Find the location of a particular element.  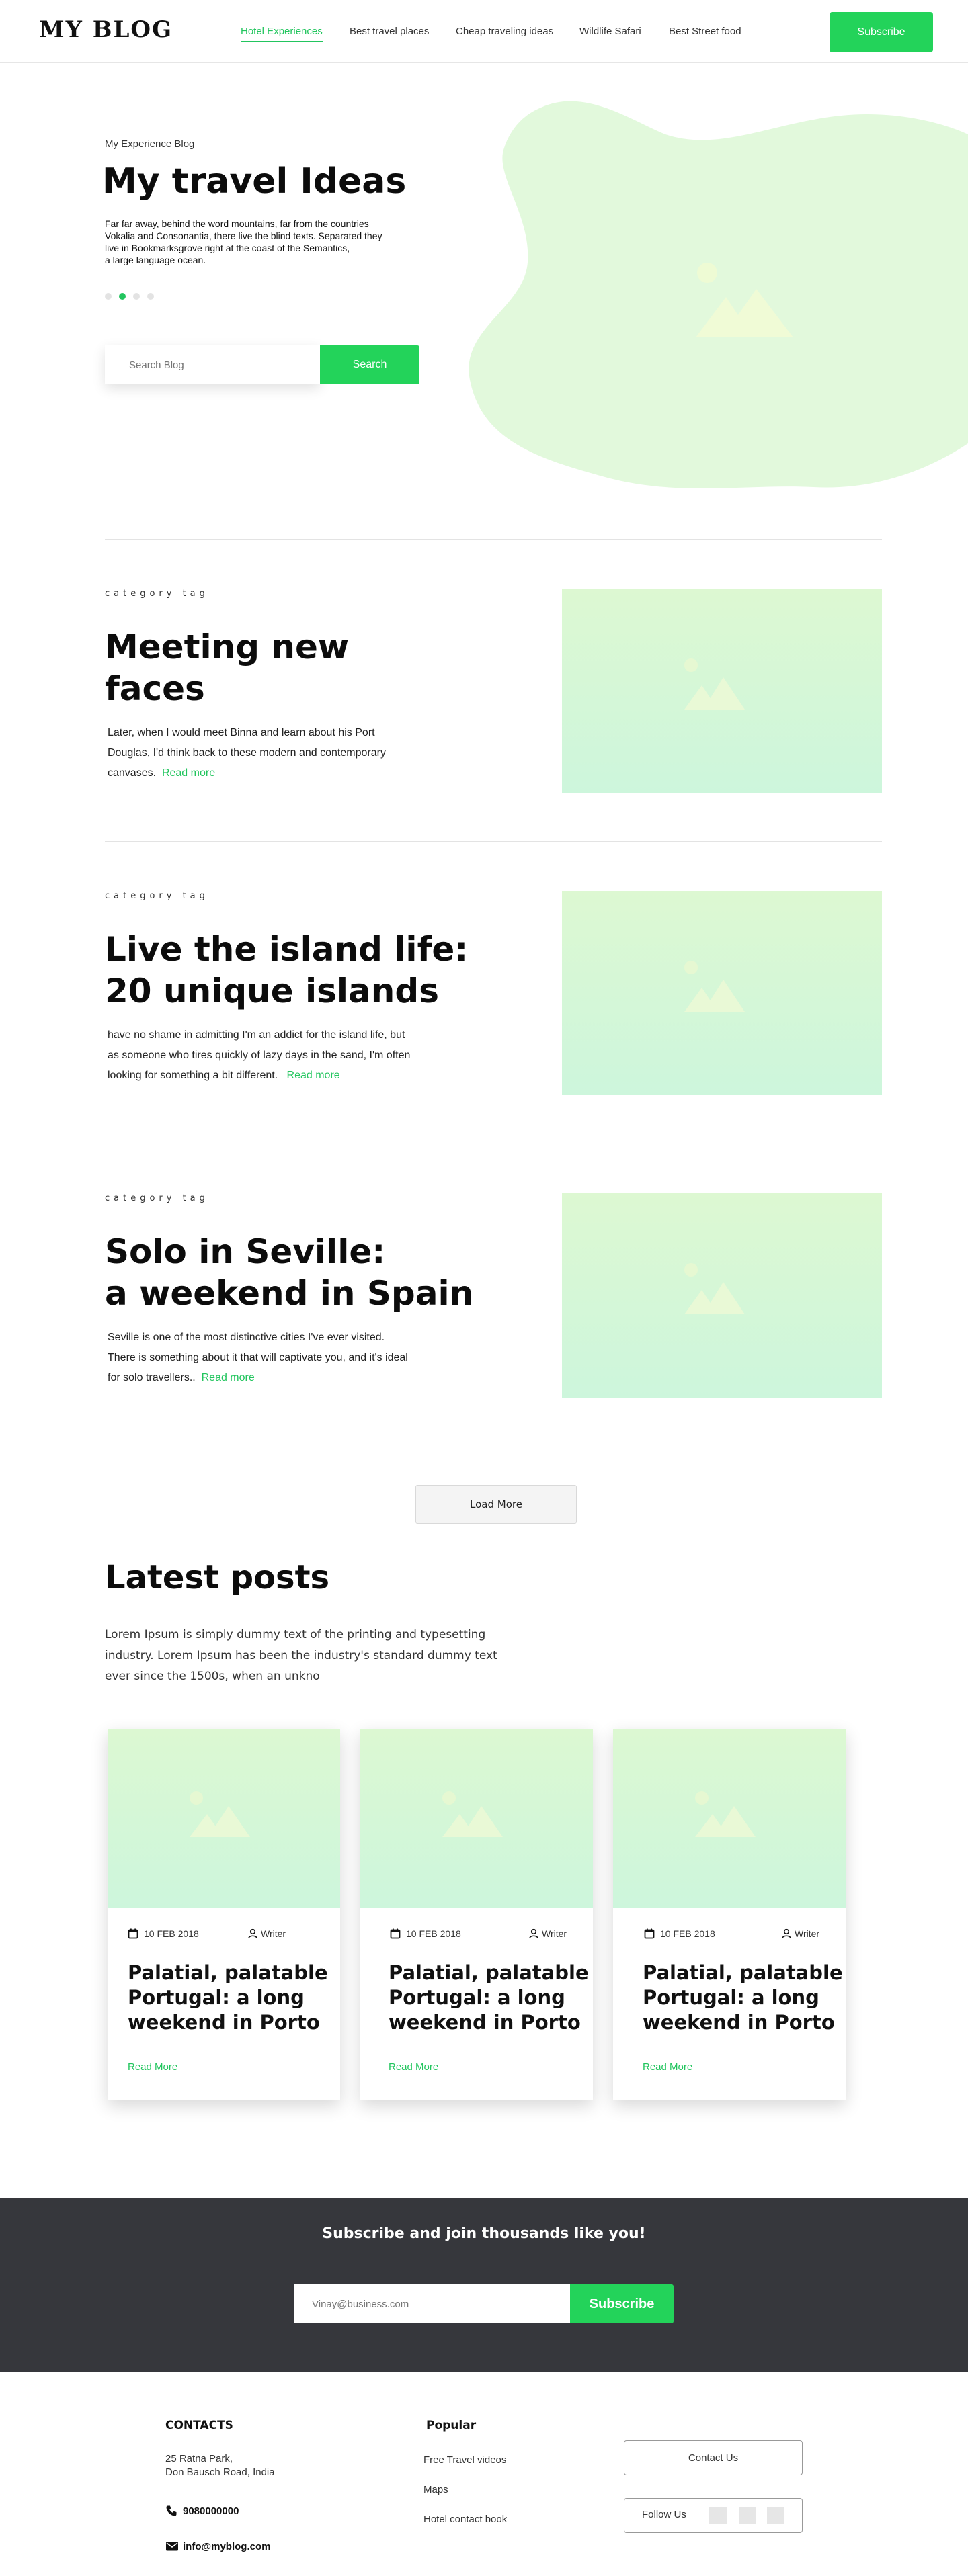

search-input is located at coordinates (212, 364).